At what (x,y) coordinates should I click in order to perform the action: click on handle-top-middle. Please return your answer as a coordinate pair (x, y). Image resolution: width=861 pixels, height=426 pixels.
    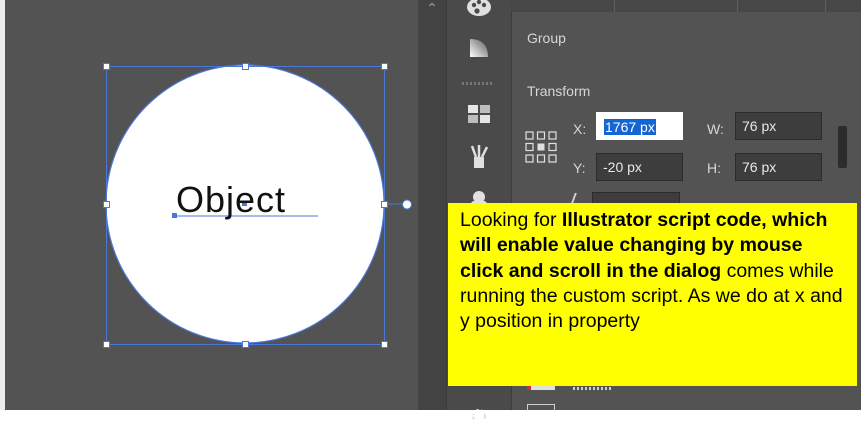
    Looking at the image, I should click on (245, 66).